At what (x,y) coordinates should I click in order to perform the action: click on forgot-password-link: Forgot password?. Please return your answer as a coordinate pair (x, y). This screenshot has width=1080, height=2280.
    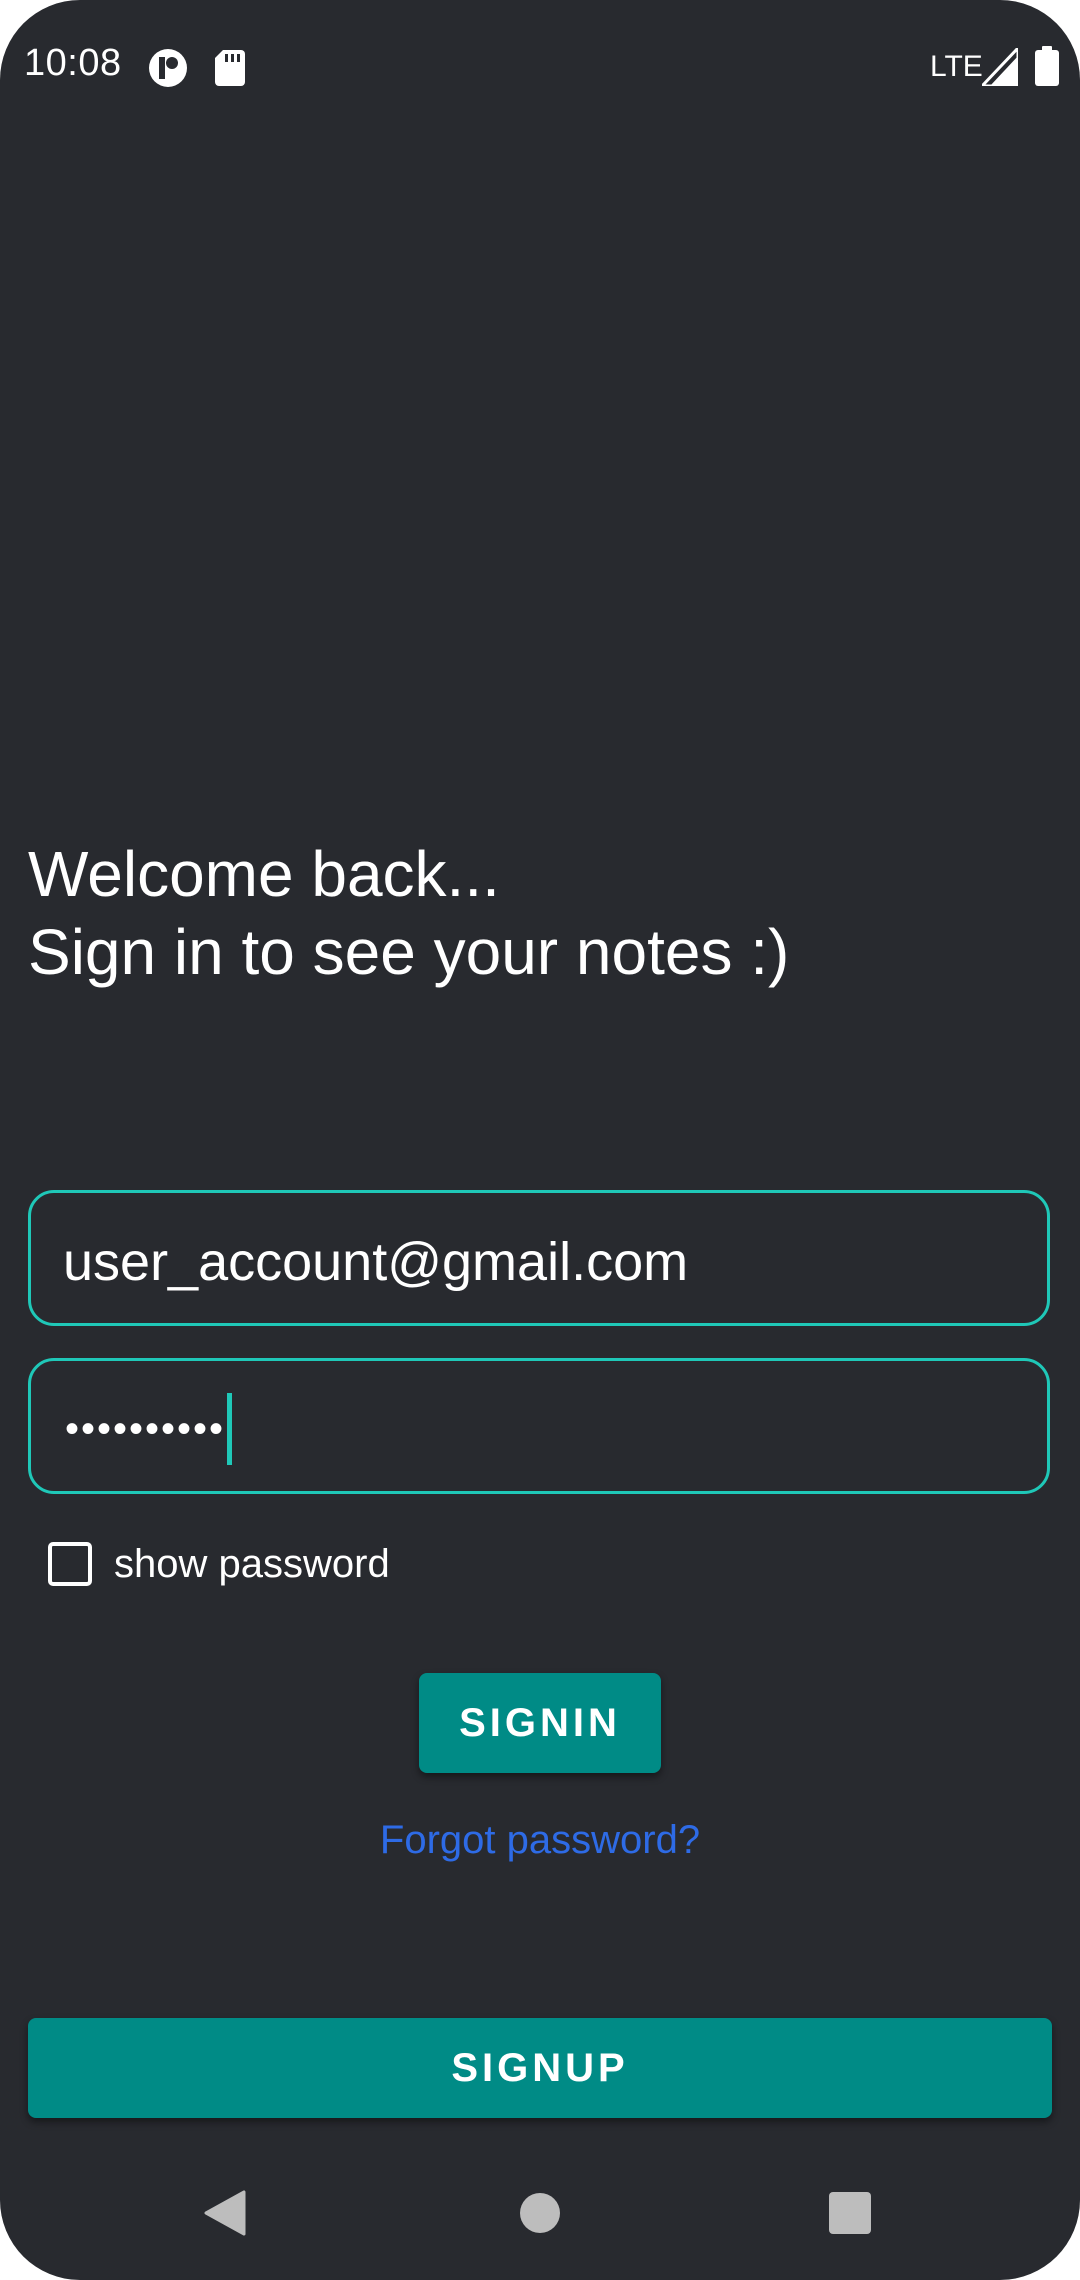
    Looking at the image, I should click on (540, 1840).